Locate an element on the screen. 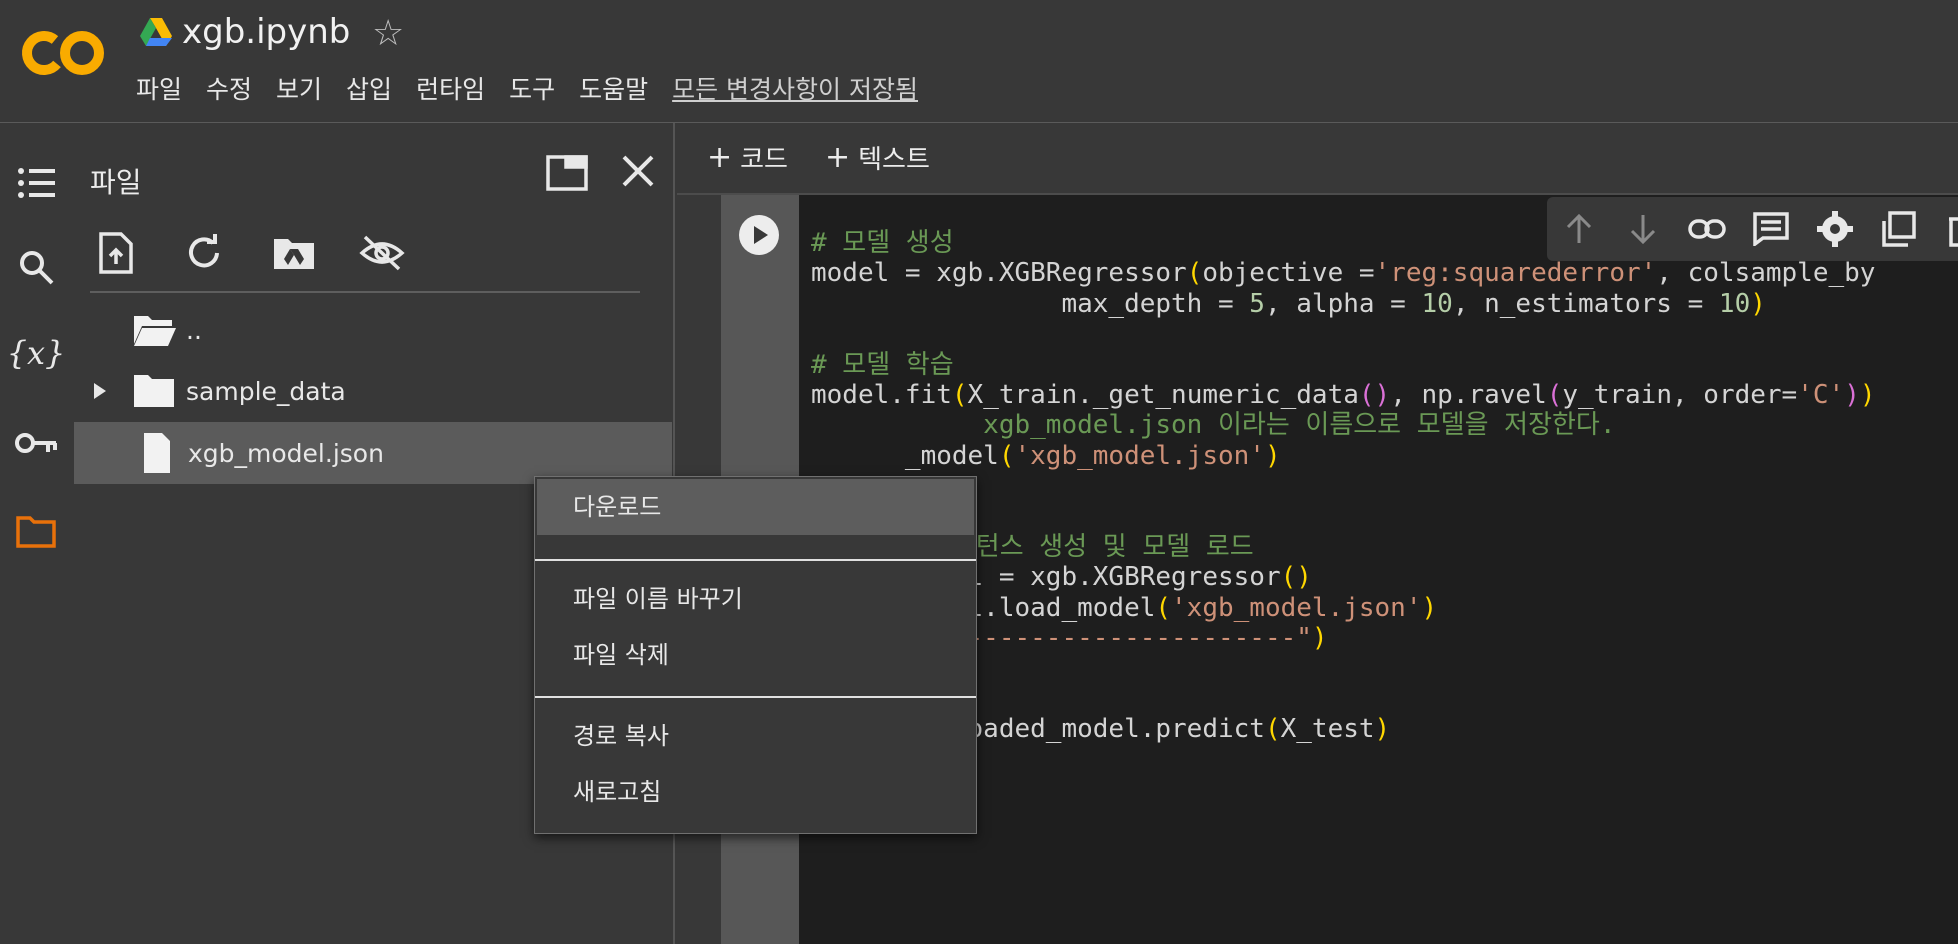 This screenshot has height=944, width=1958. add-code-button: + 코드 is located at coordinates (747, 157).